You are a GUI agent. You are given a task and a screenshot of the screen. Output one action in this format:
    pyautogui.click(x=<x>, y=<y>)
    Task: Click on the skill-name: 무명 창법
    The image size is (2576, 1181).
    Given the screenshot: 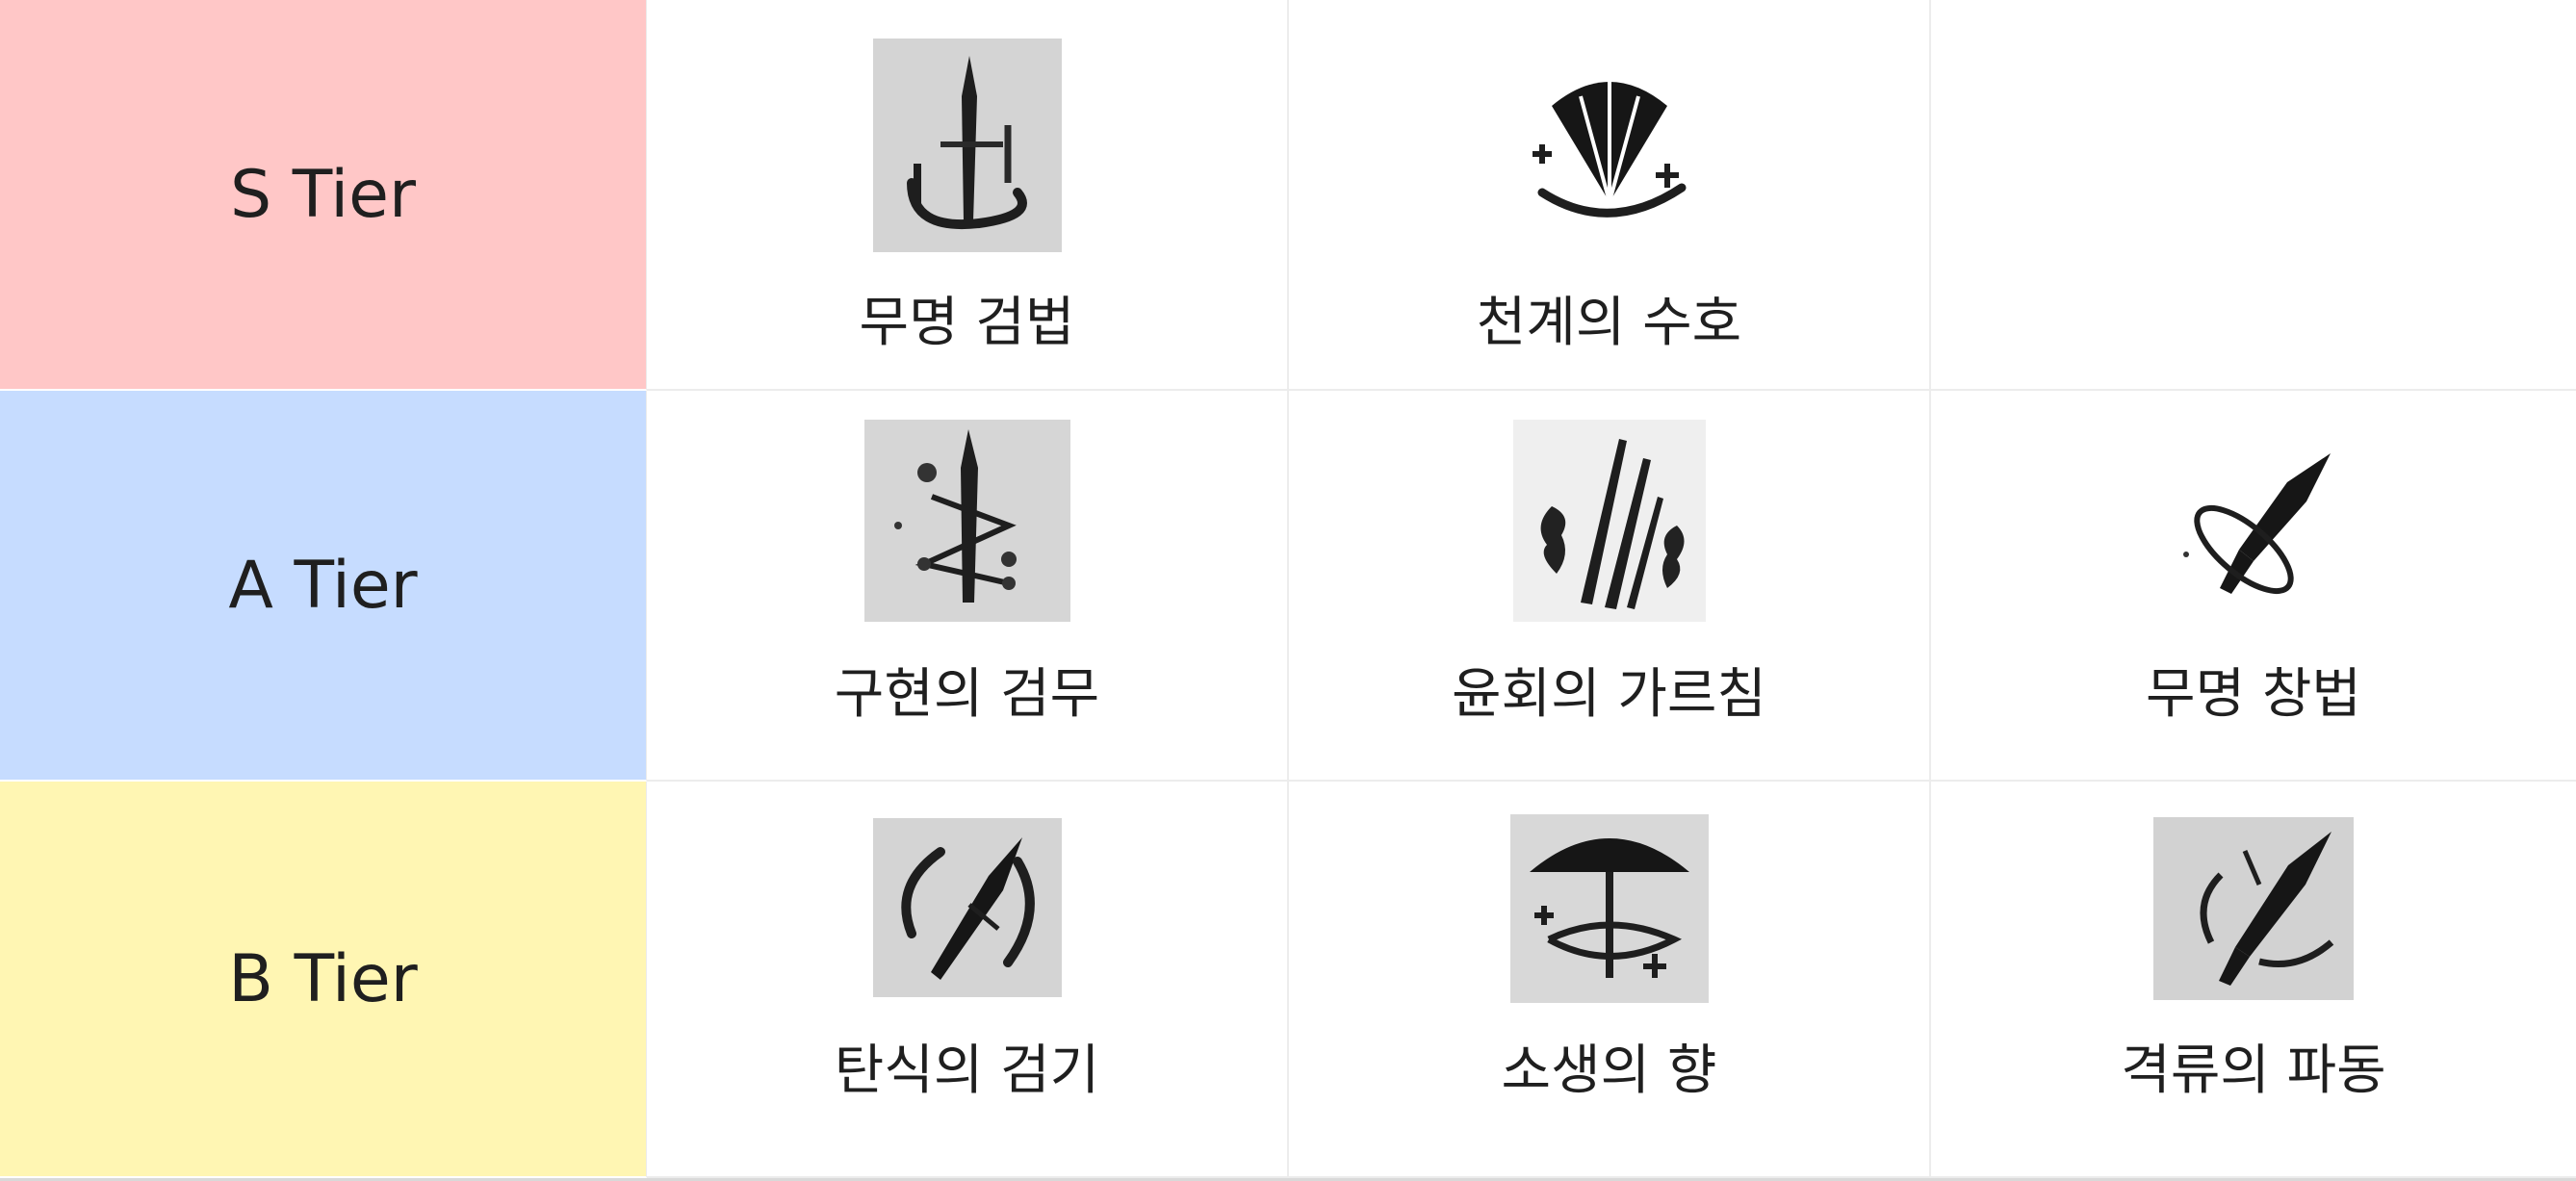 What is the action you would take?
    pyautogui.click(x=2253, y=695)
    